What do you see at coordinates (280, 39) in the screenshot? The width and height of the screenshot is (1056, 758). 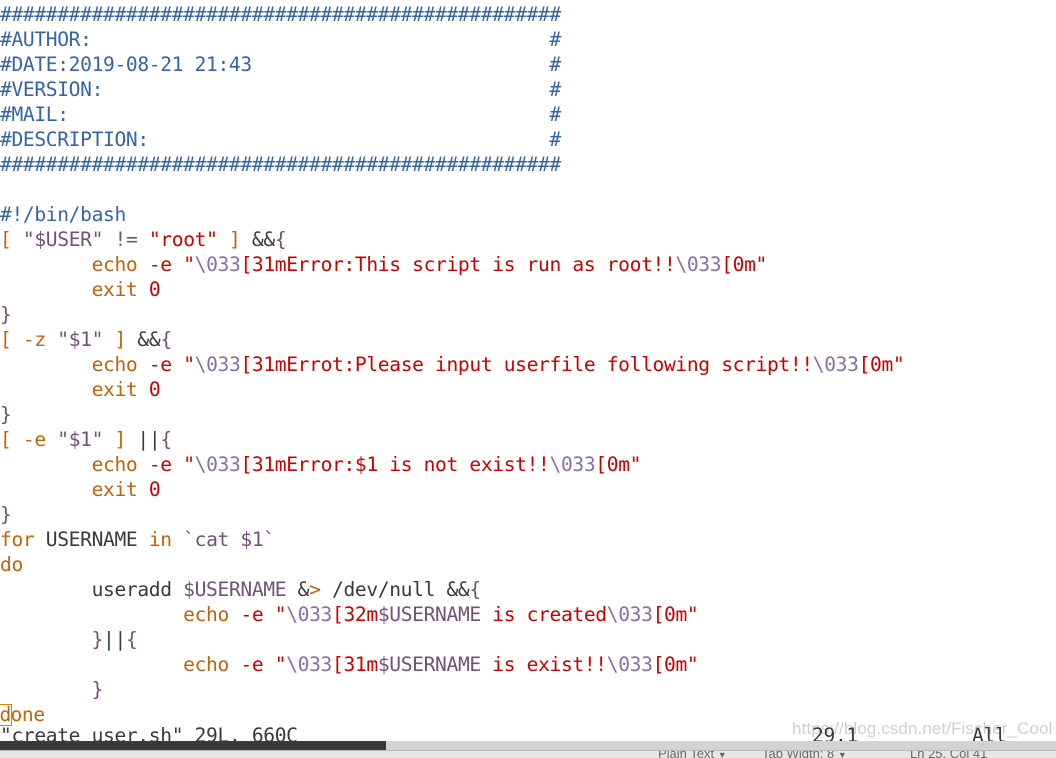 I see `code-token-comment: #AUTHOR: #` at bounding box center [280, 39].